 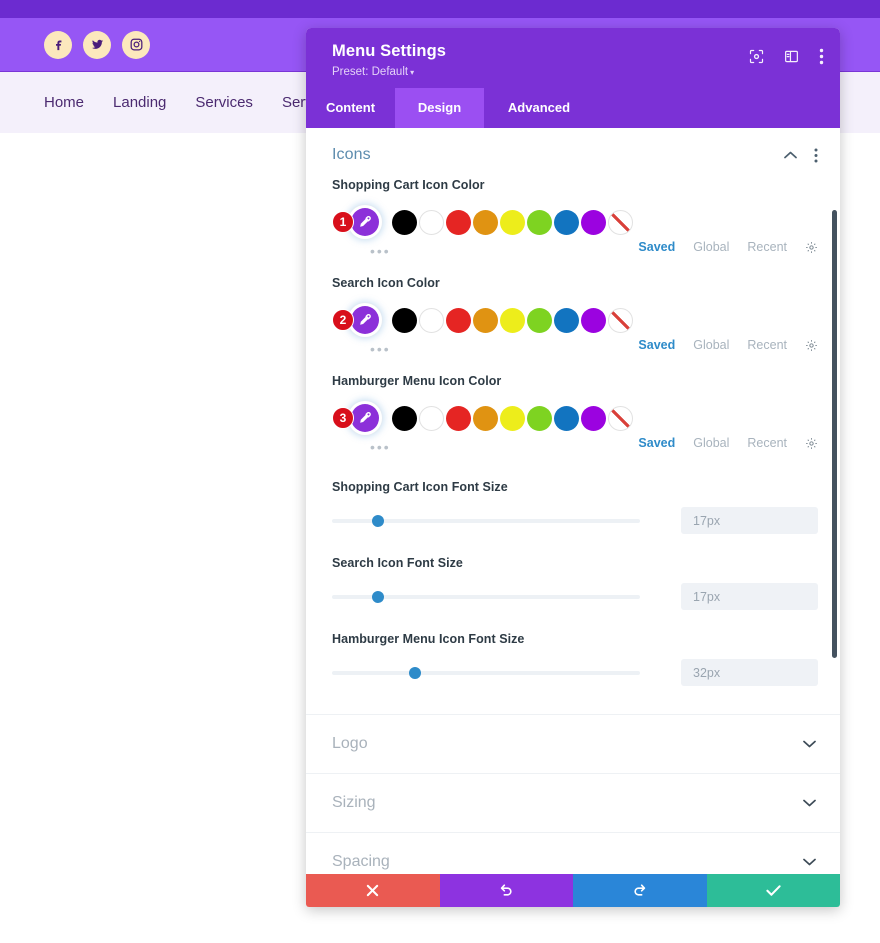 What do you see at coordinates (486, 597) in the screenshot?
I see `slider-search-font-size` at bounding box center [486, 597].